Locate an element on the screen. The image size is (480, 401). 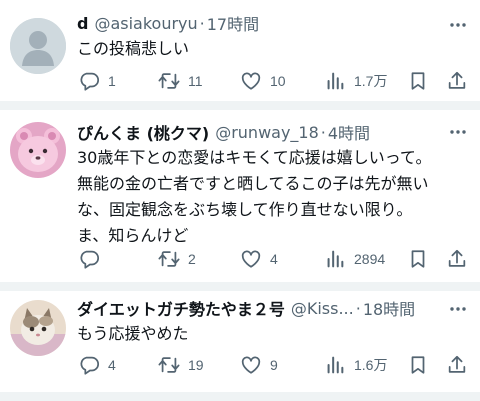
view-count: 2894 is located at coordinates (370, 259).